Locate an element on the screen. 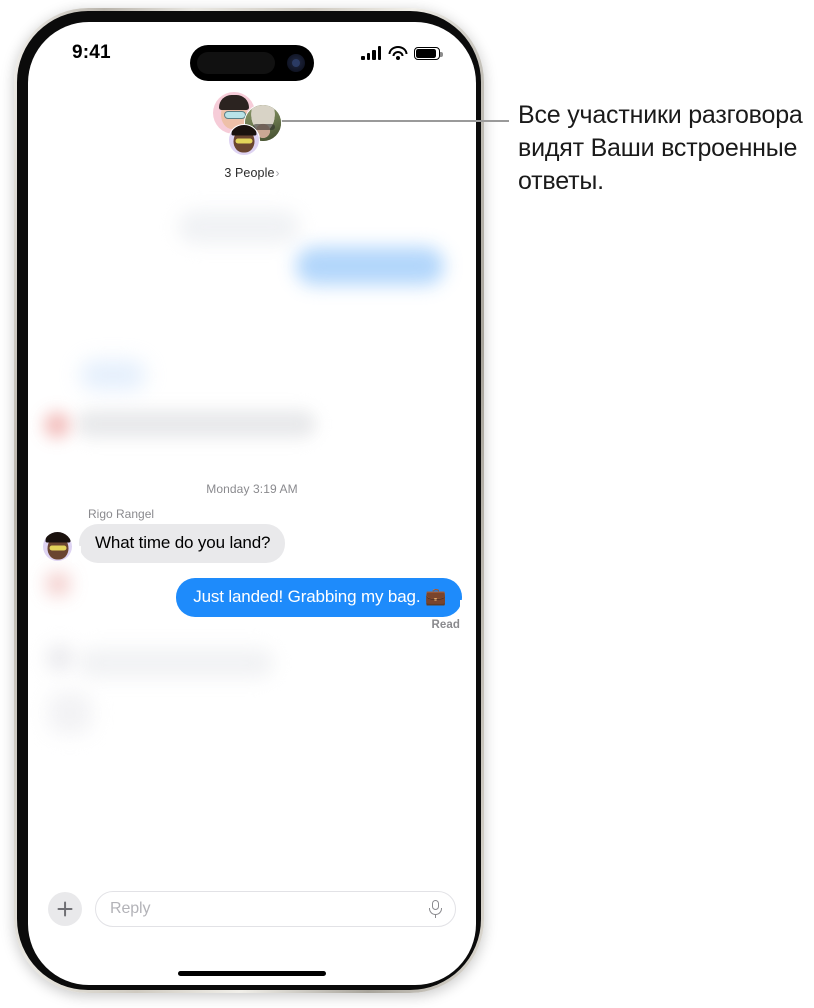 The width and height of the screenshot is (814, 1008). dynamic-island is located at coordinates (252, 63).